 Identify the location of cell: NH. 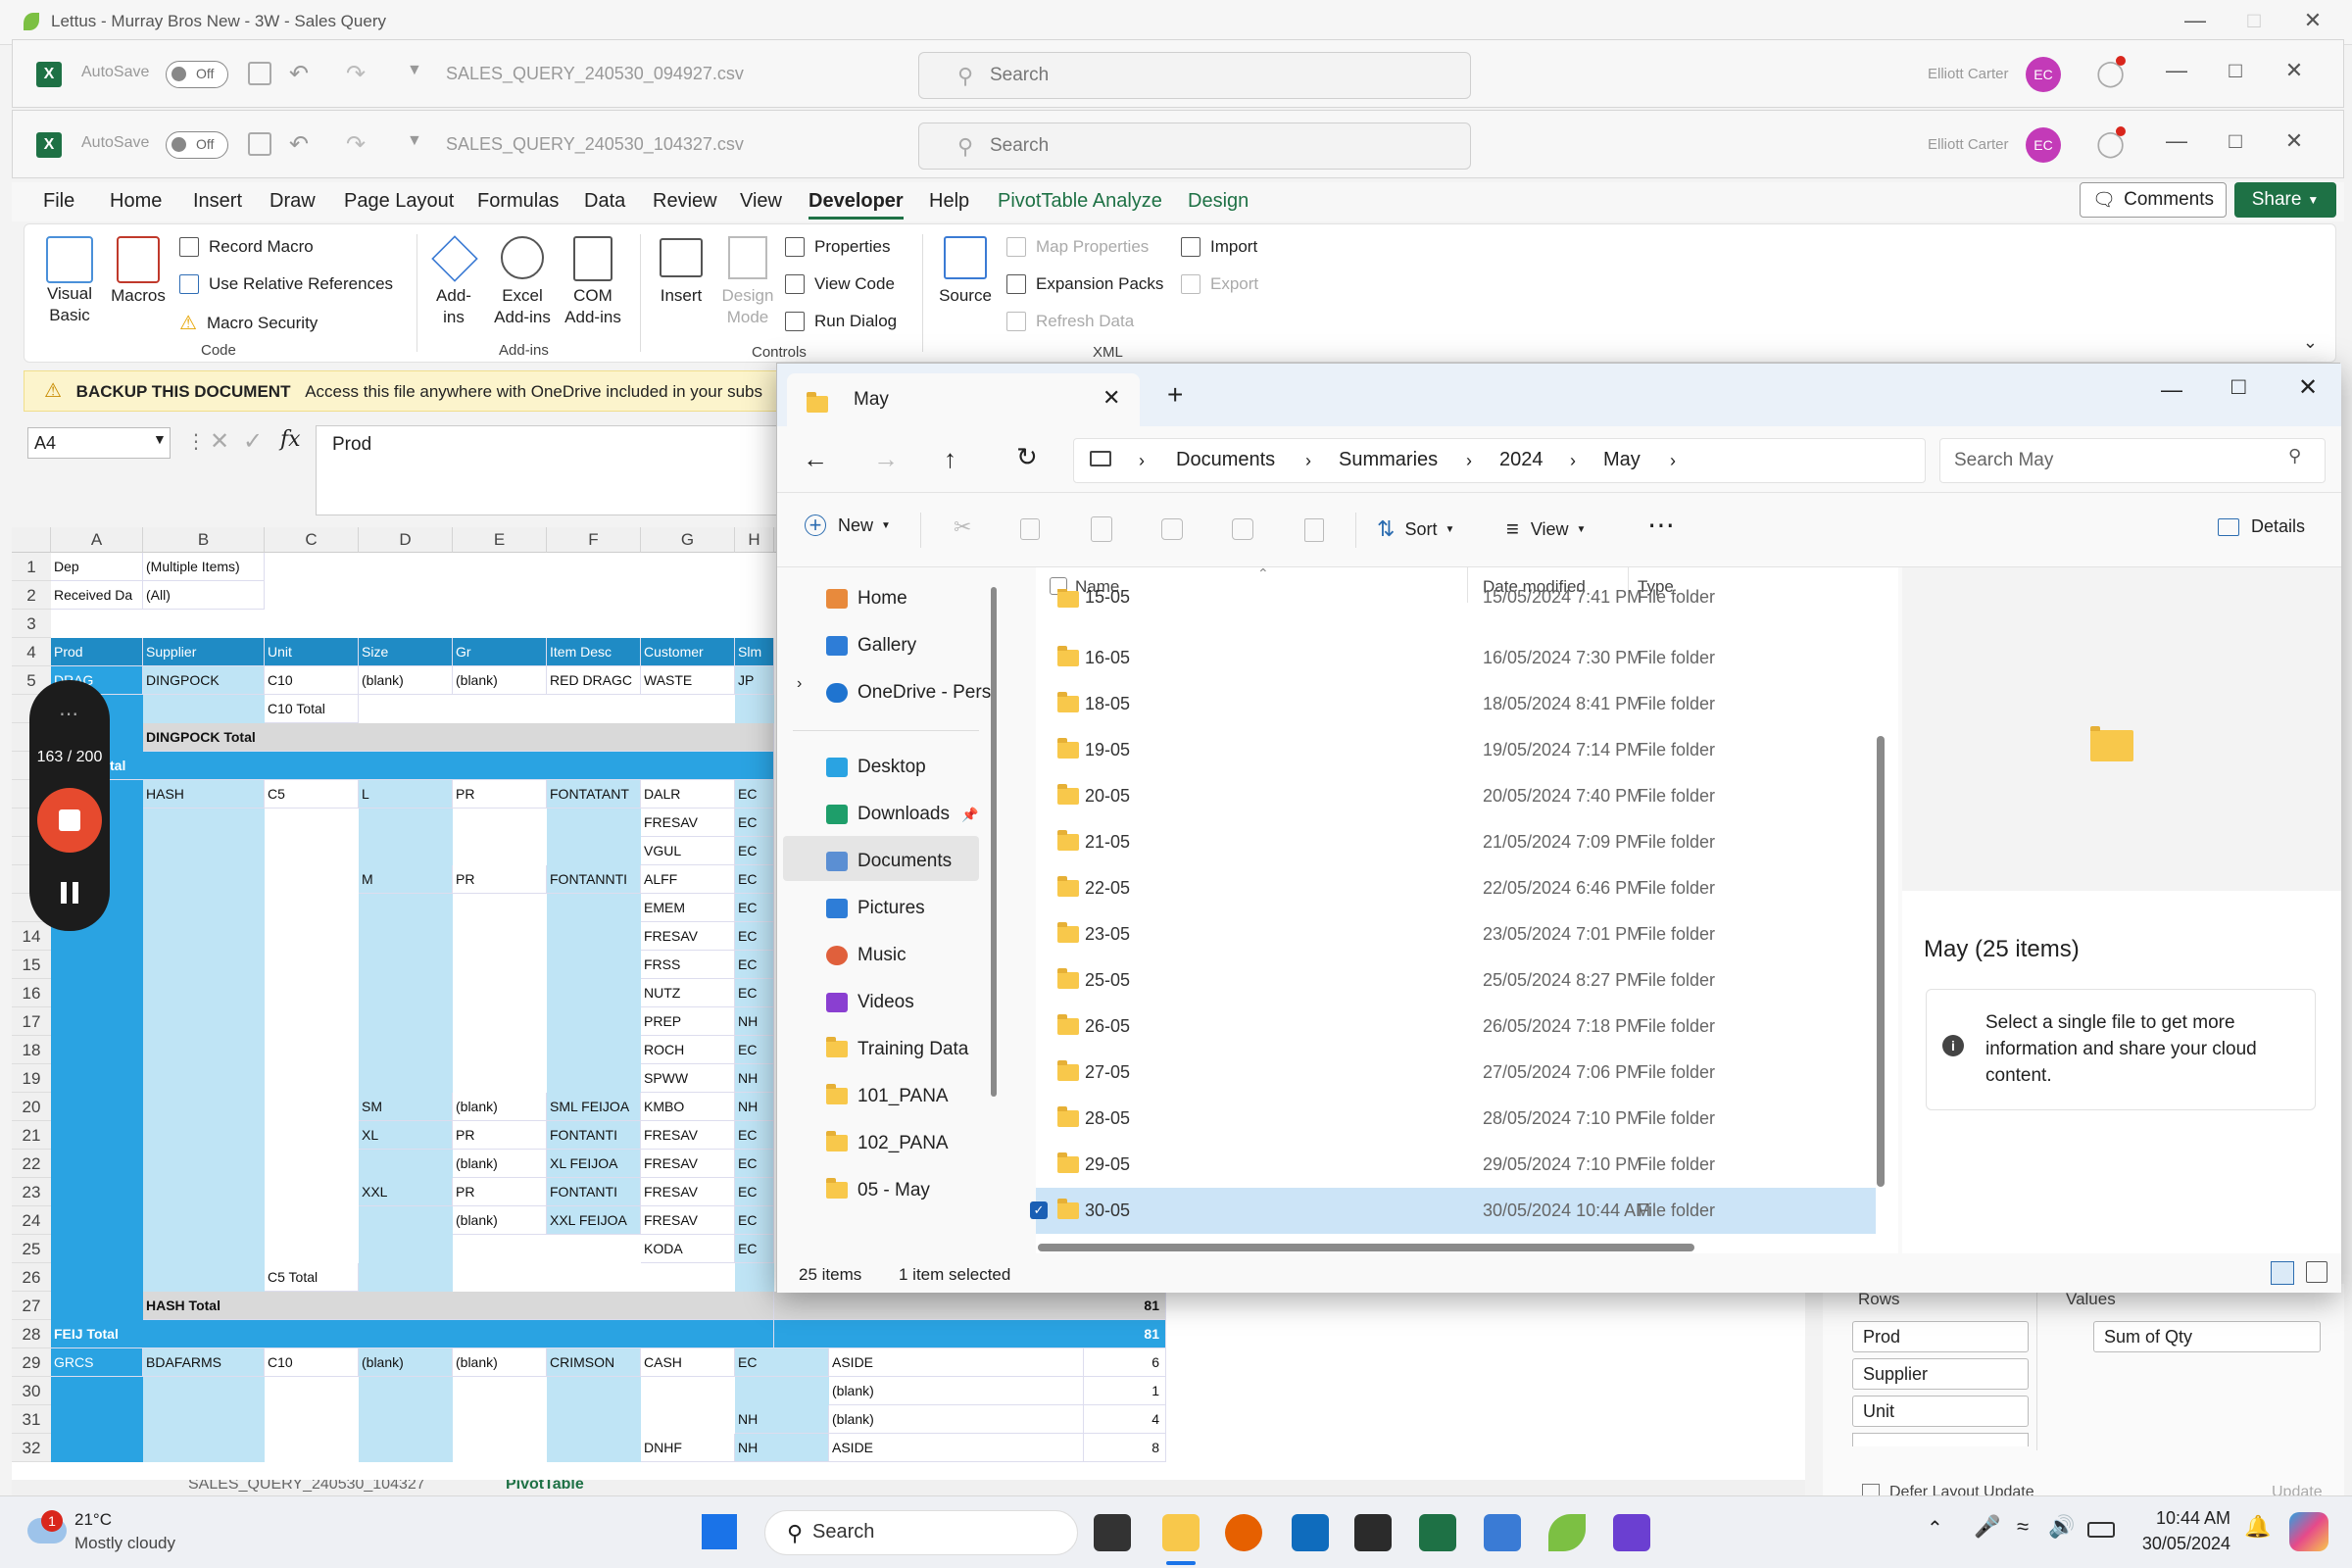
(754, 1021).